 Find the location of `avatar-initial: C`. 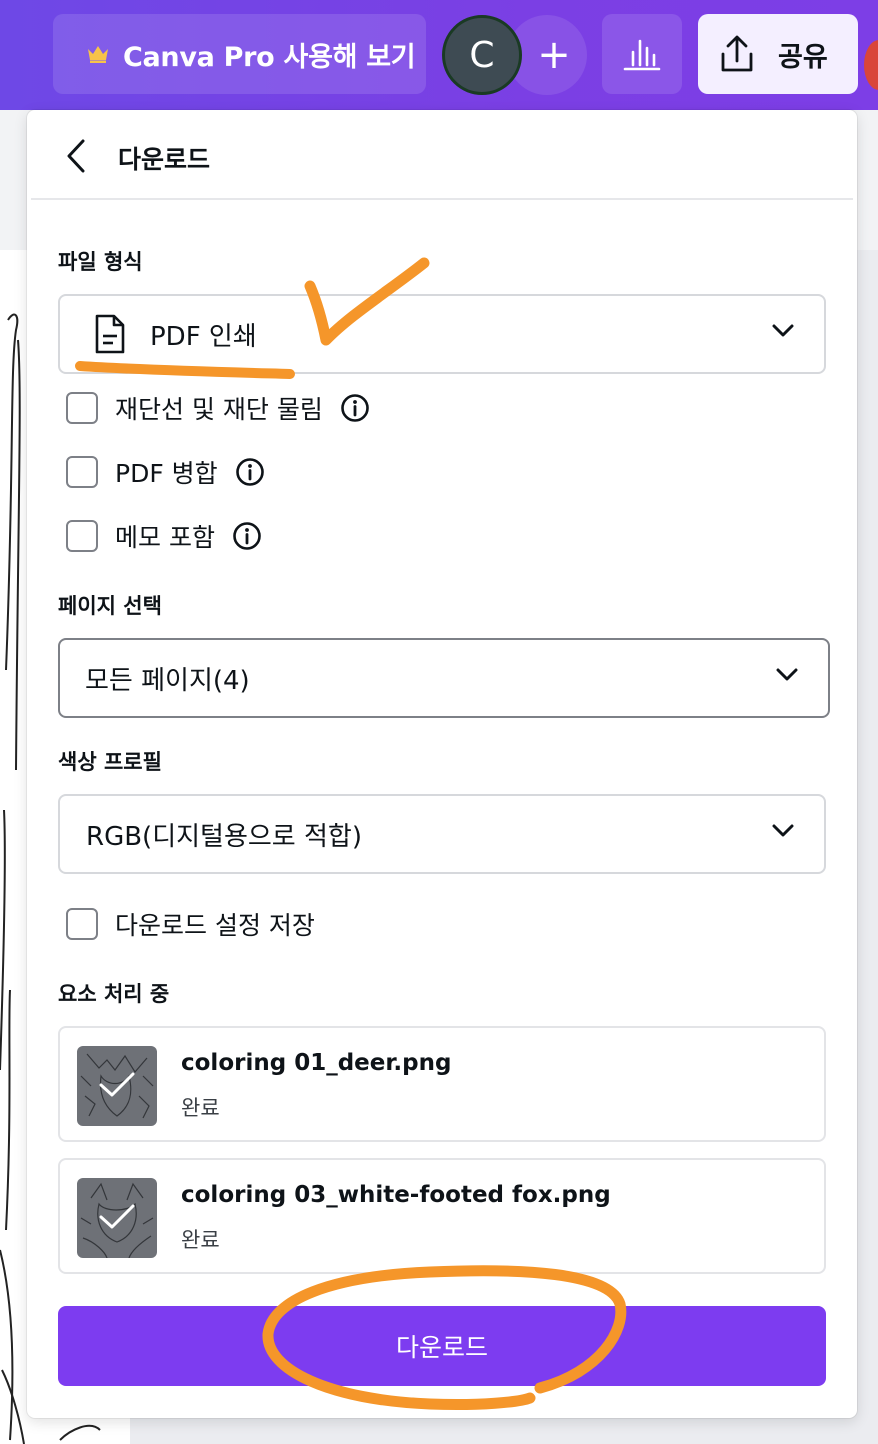

avatar-initial: C is located at coordinates (482, 55).